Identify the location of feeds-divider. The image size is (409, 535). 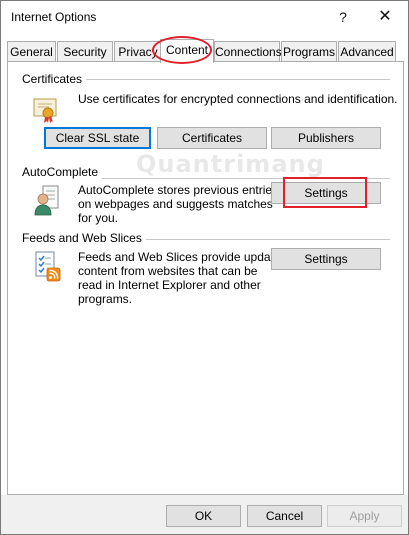
(262, 239).